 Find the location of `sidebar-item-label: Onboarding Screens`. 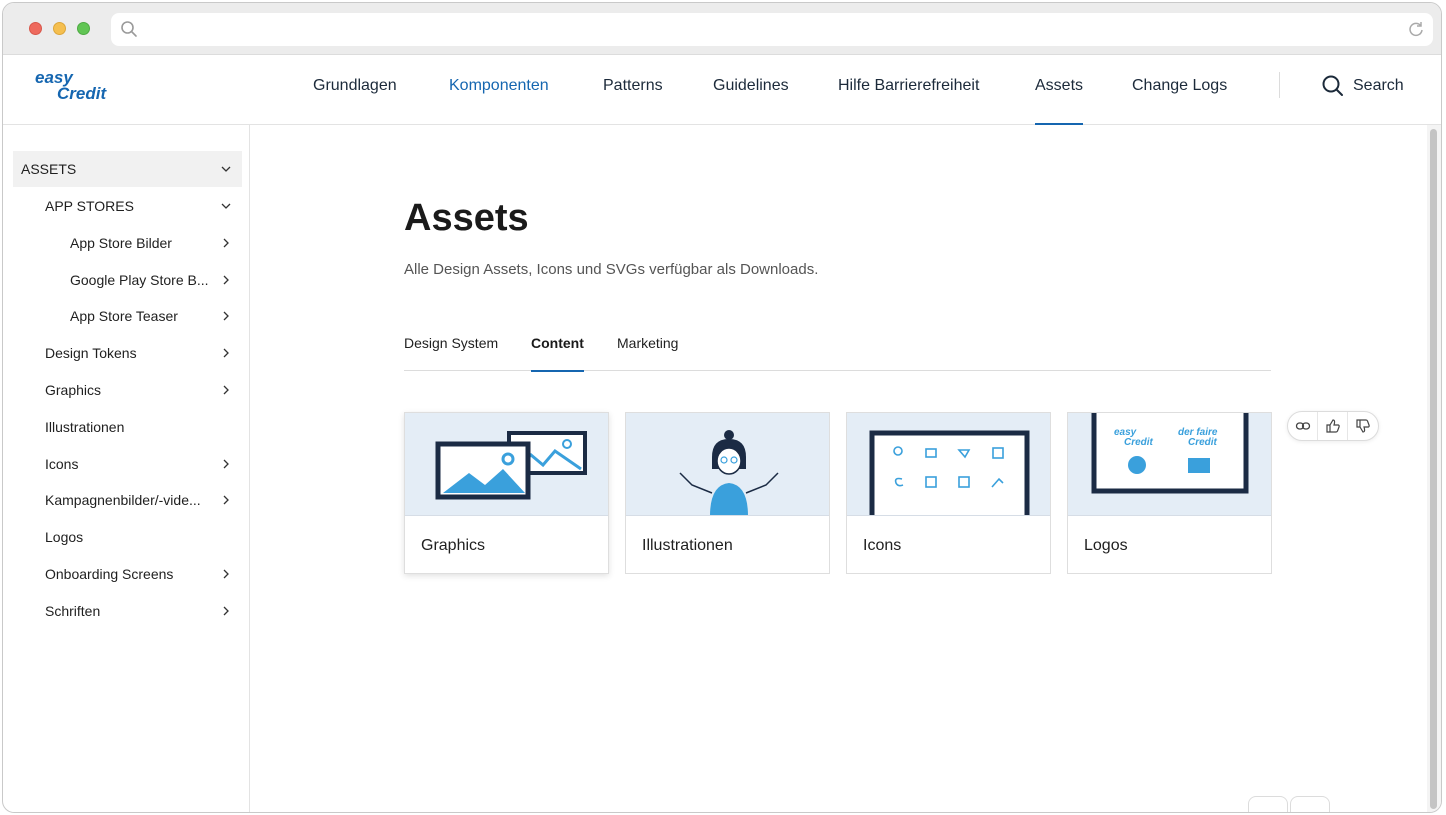

sidebar-item-label: Onboarding Screens is located at coordinates (109, 574).